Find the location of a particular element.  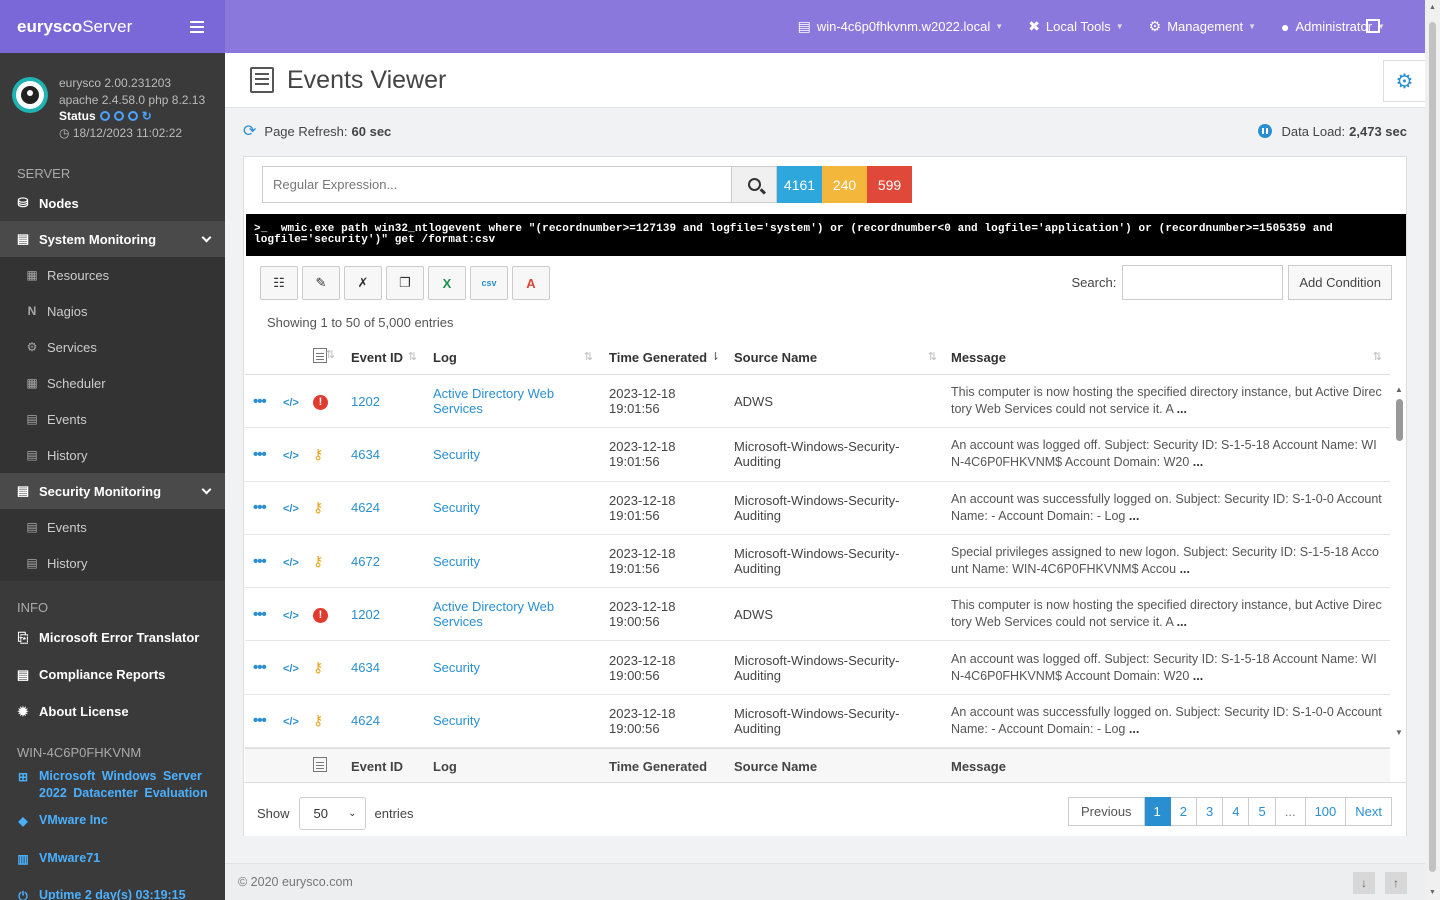

pagination-previous: Previous is located at coordinates (1106, 811).